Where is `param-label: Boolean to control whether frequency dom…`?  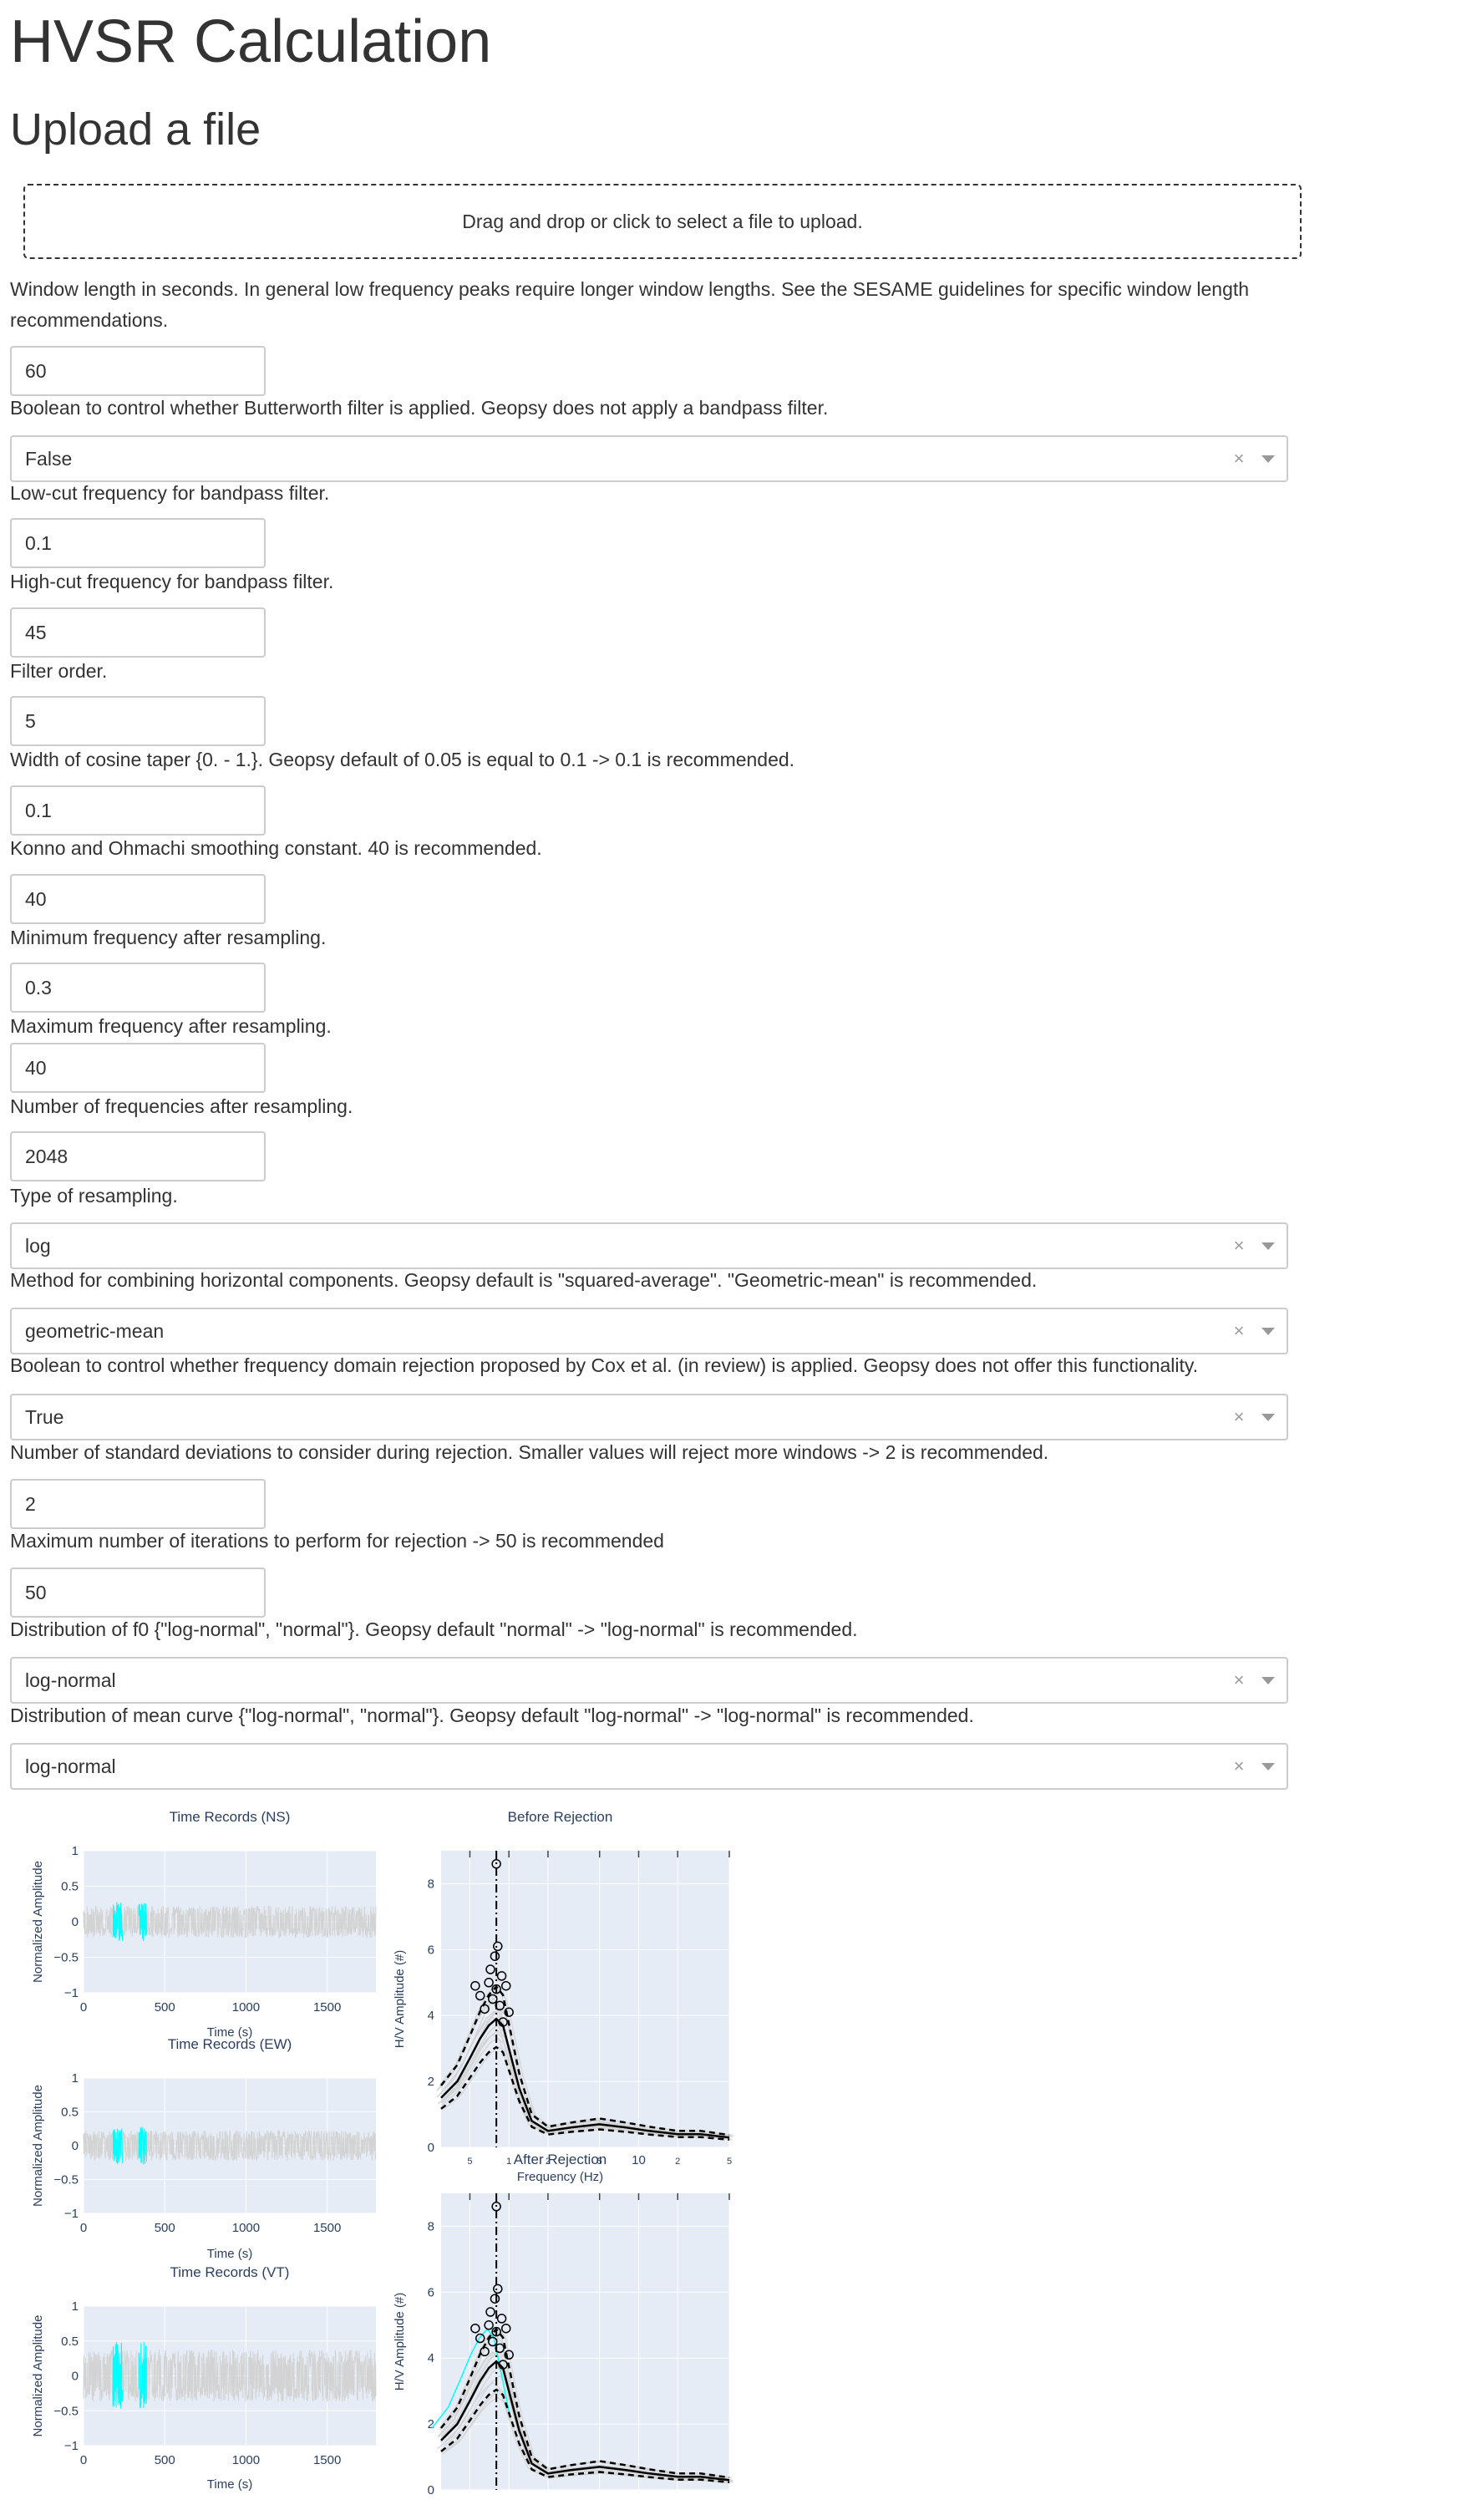 param-label: Boolean to control whether frequency dom… is located at coordinates (604, 1365).